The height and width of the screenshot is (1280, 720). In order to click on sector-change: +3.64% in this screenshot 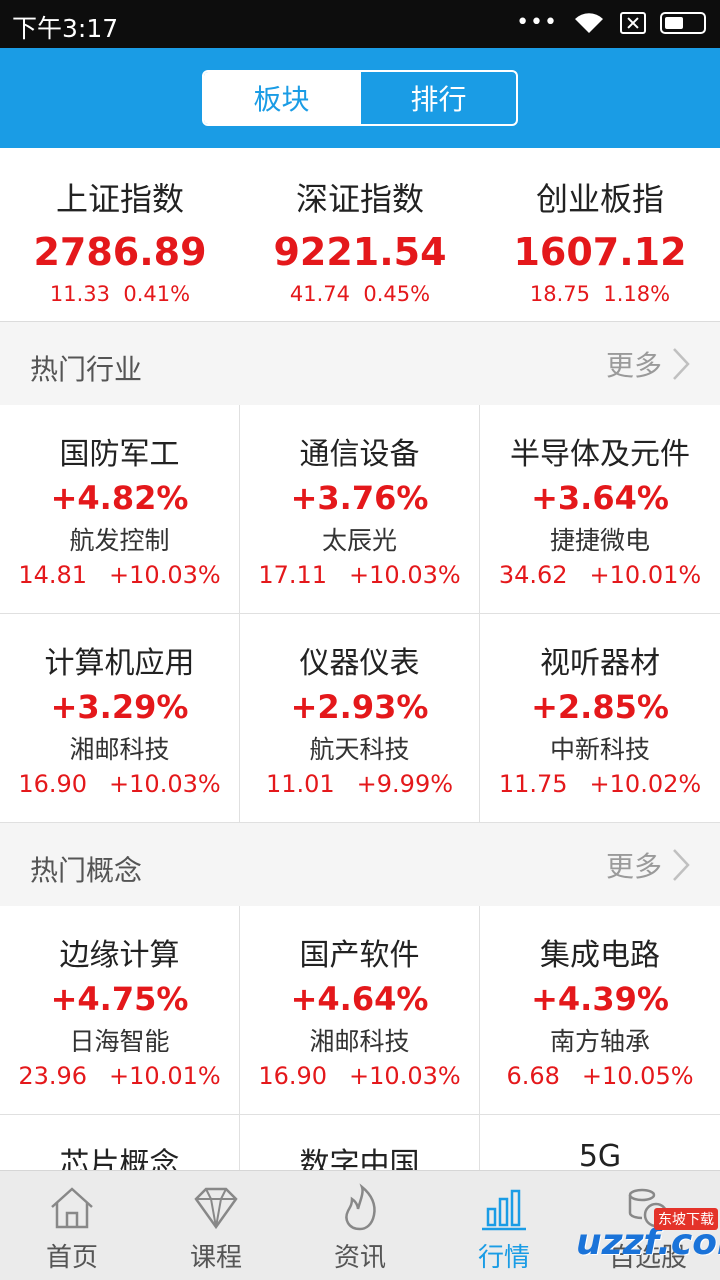, I will do `click(600, 498)`.